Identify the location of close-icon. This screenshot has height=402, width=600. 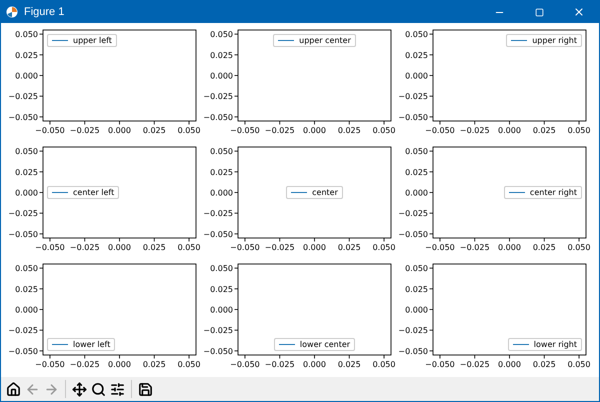
(579, 12).